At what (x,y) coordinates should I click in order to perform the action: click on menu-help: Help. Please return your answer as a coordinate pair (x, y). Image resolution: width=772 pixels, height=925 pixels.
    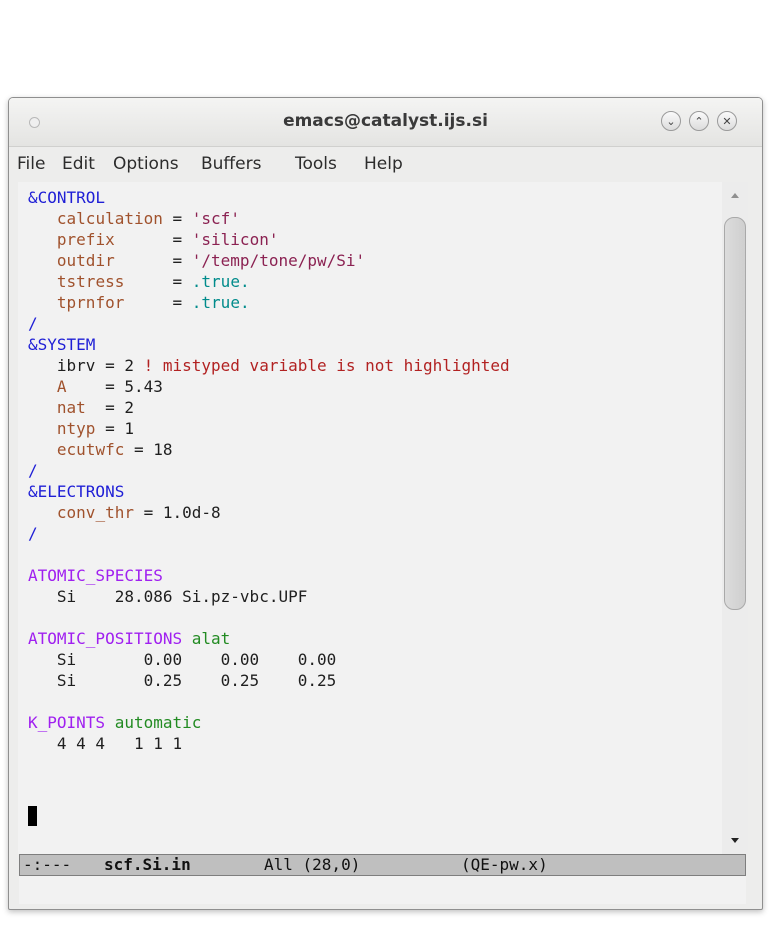
    Looking at the image, I should click on (383, 164).